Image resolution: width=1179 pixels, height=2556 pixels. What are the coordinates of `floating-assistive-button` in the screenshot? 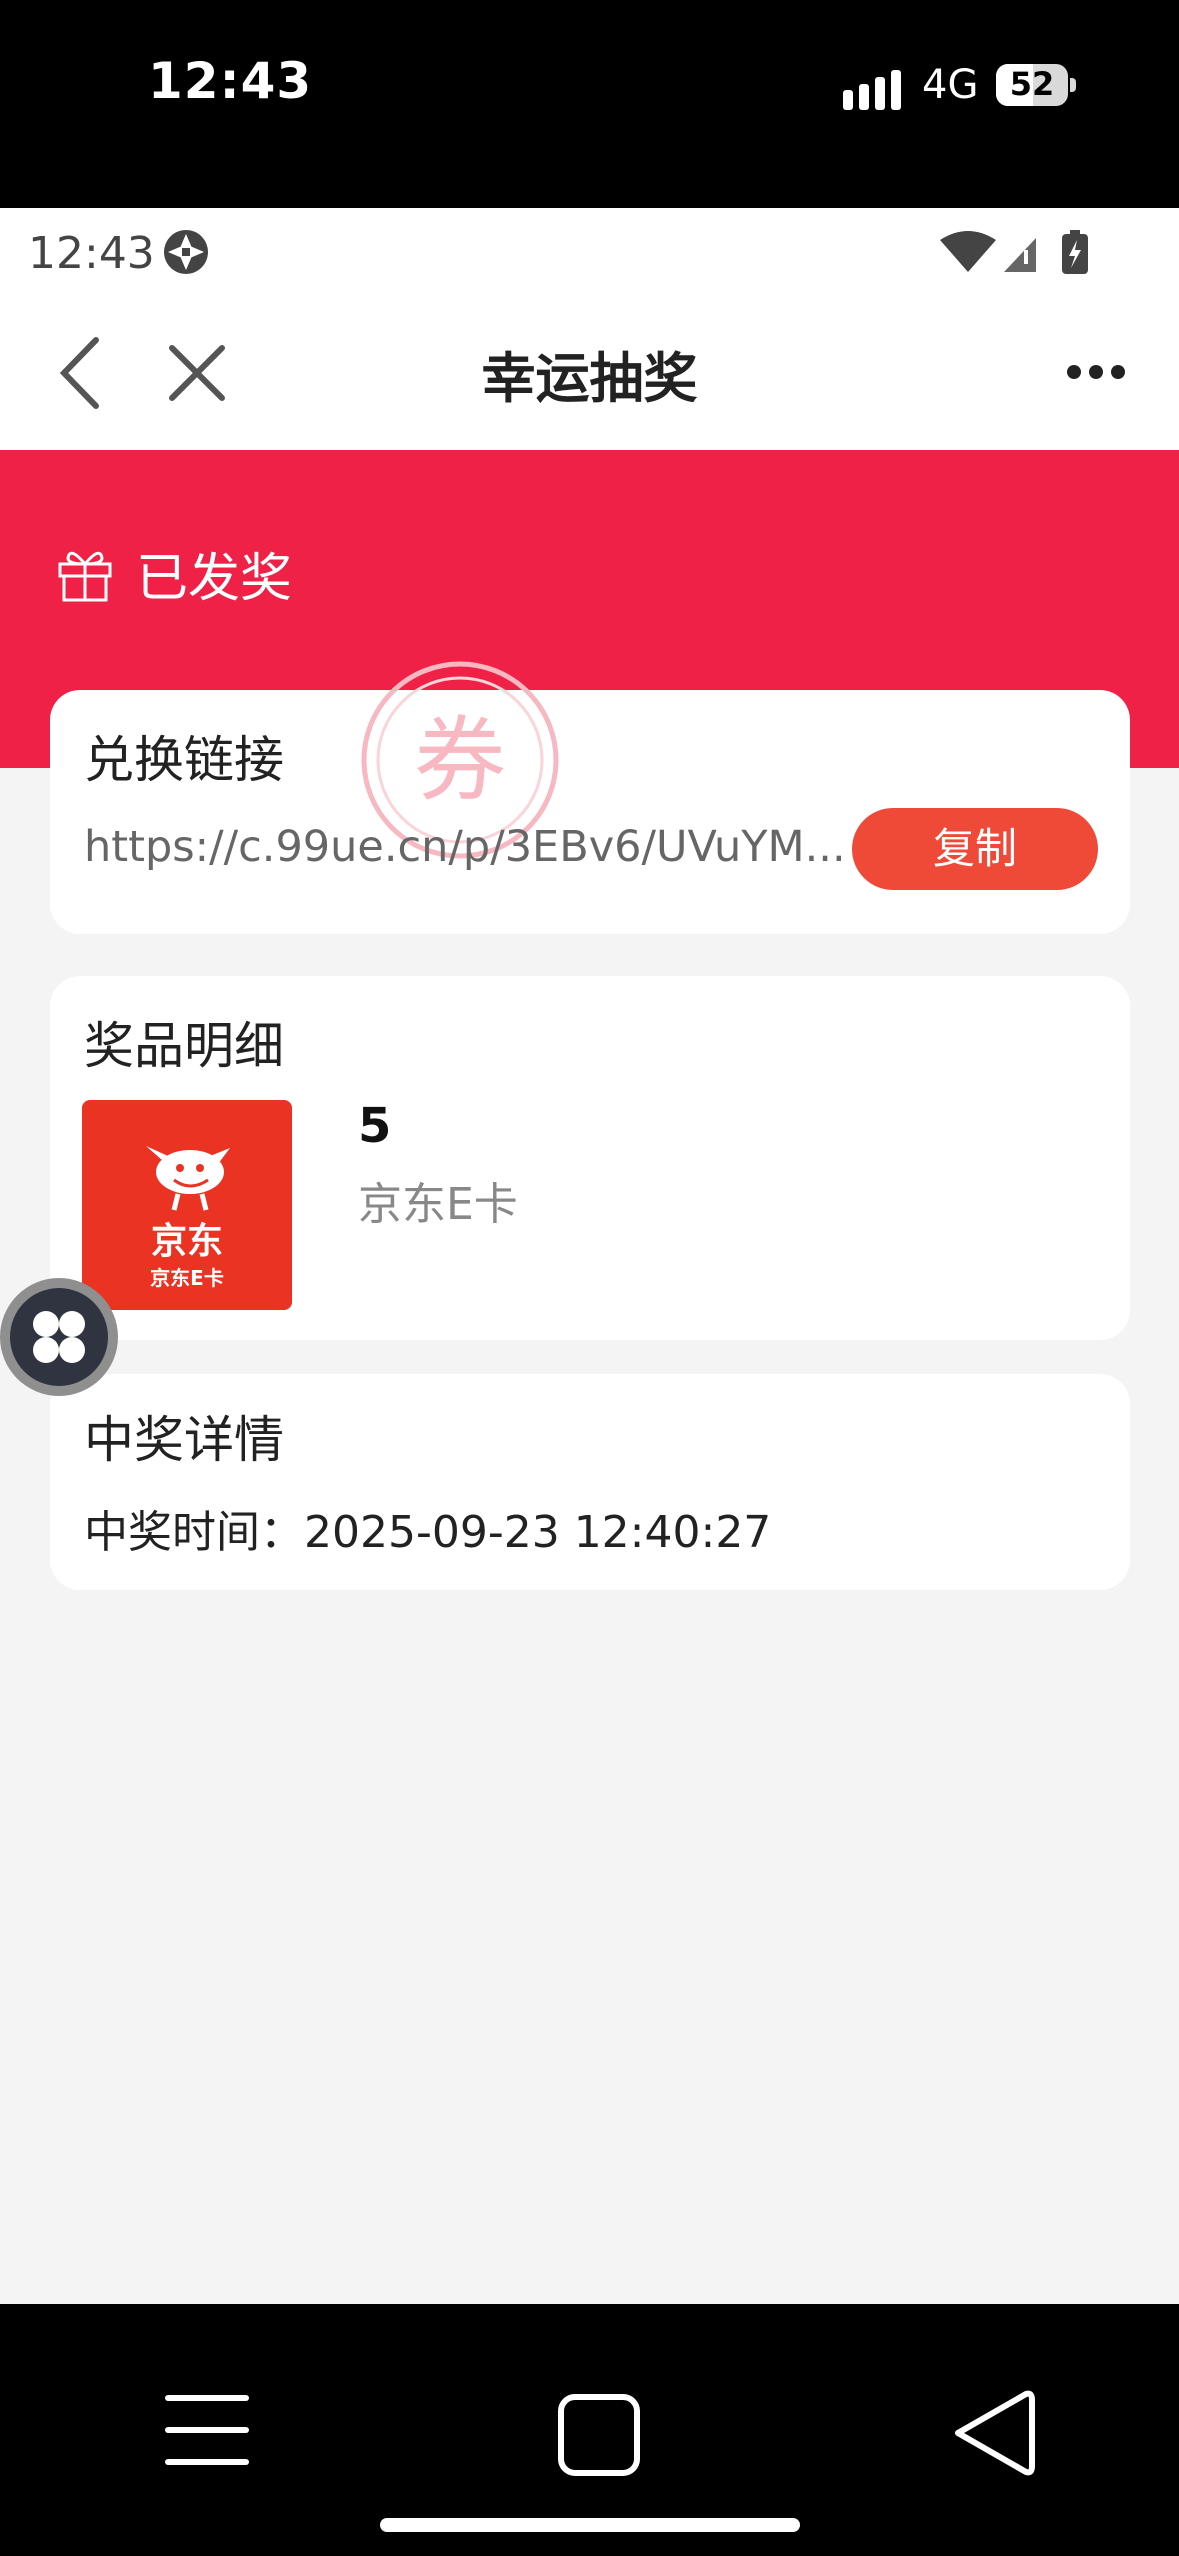 It's located at (59, 1337).